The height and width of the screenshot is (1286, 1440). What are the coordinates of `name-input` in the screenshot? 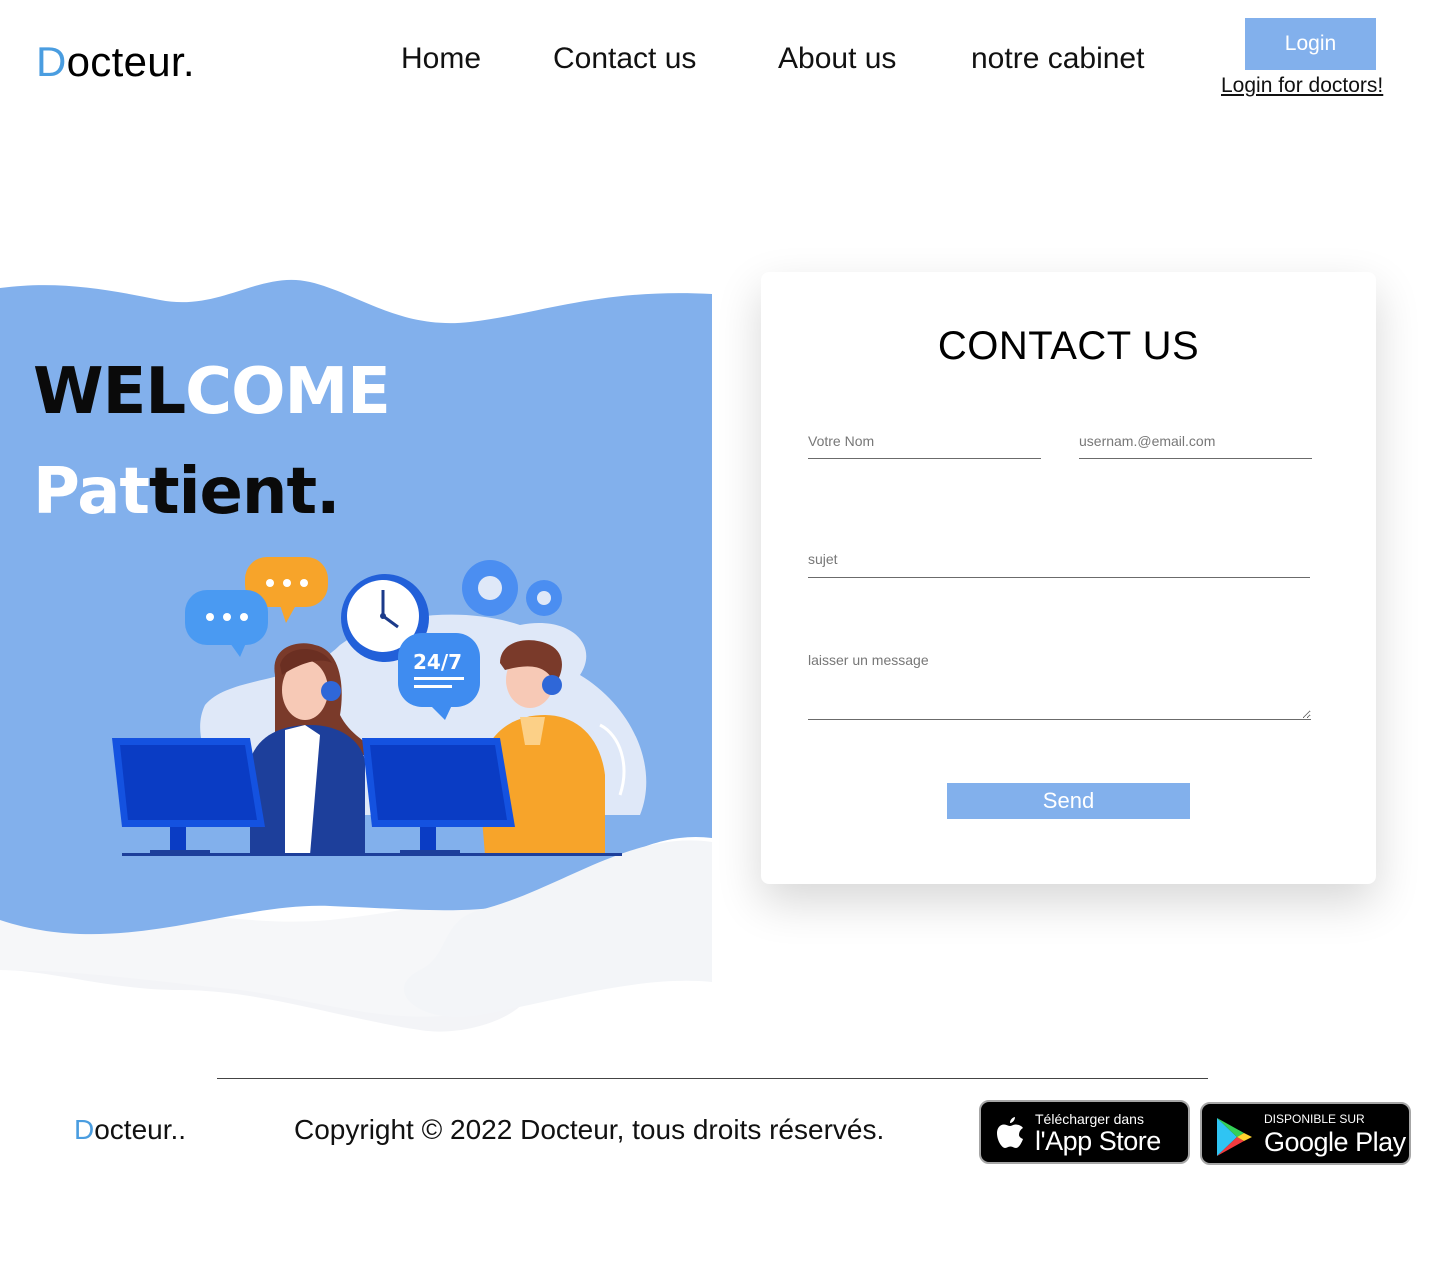 It's located at (924, 441).